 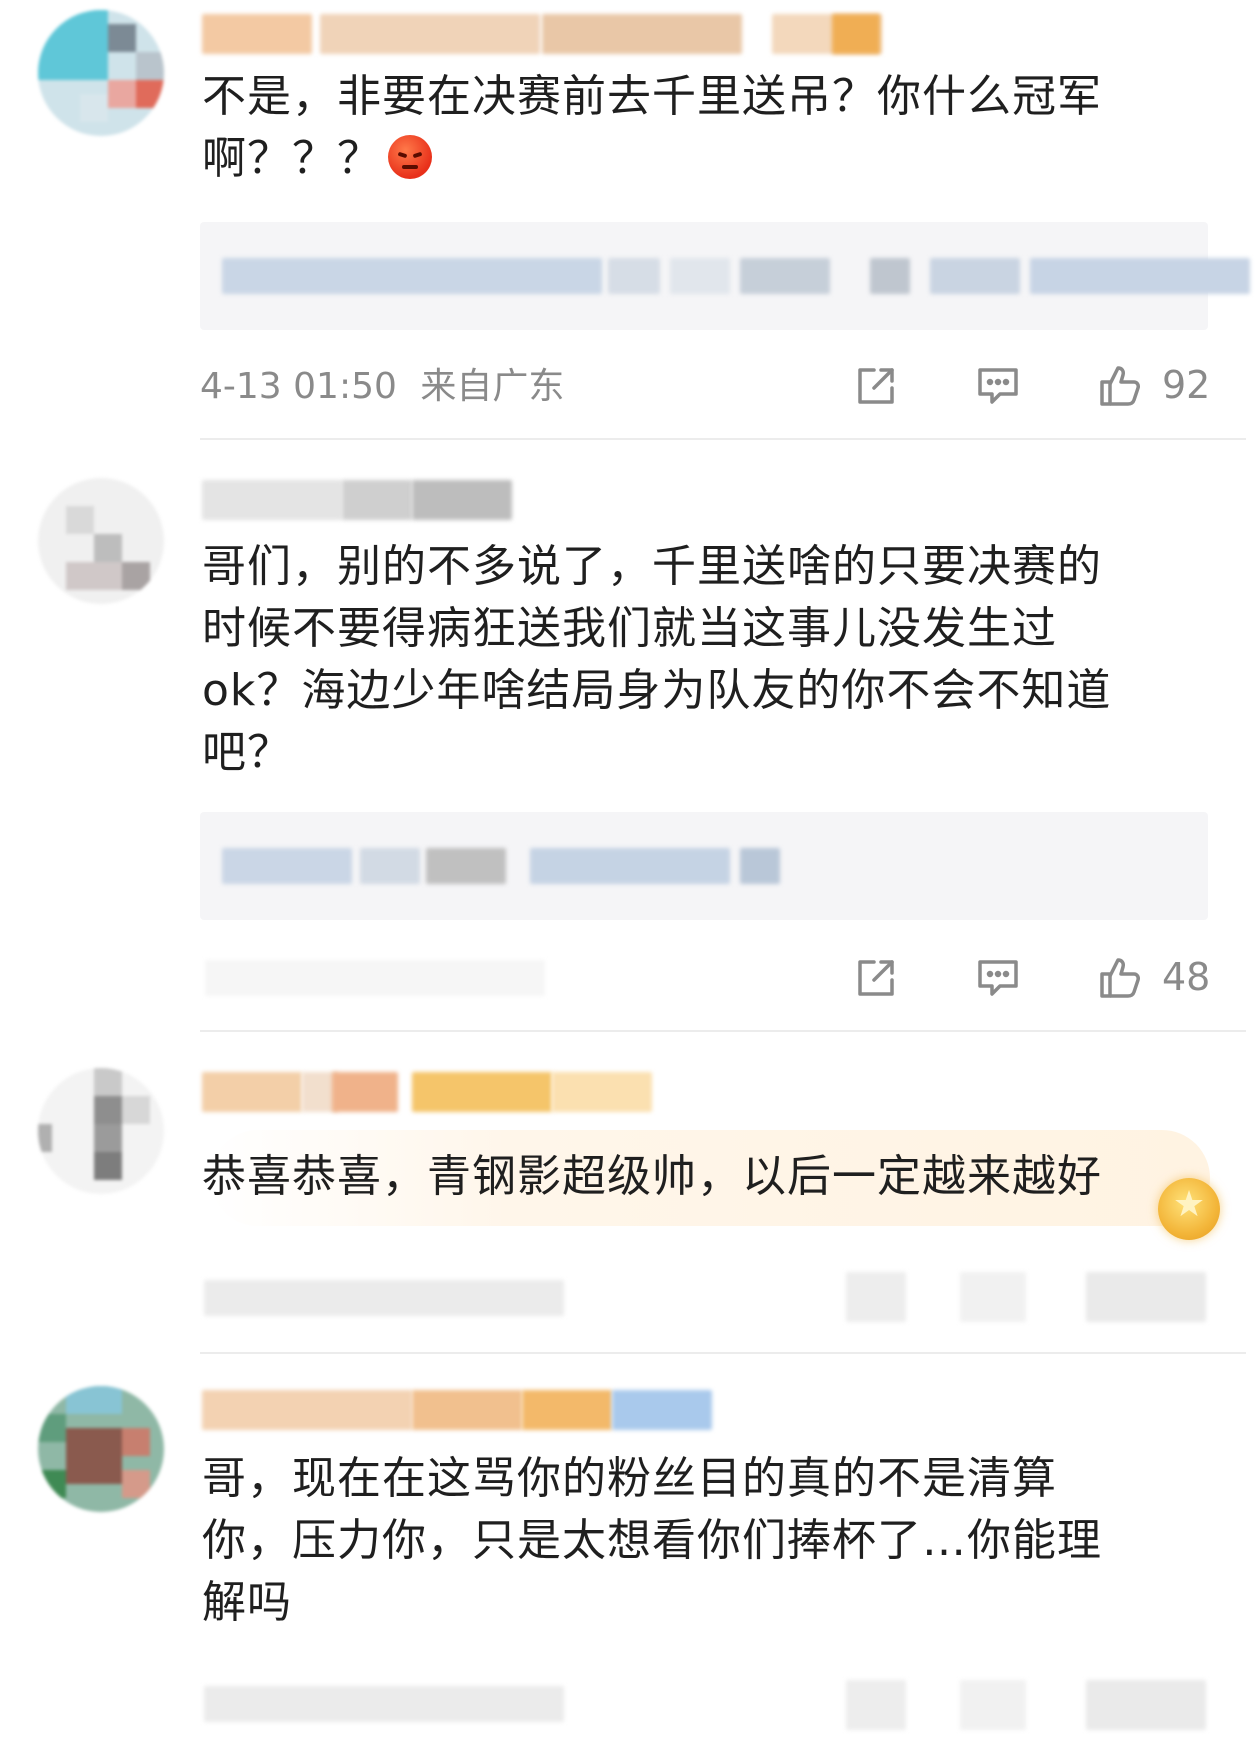 I want to click on comment-text: 不是，非要在决赛前去千里送吊？你什么冠军 啊？？？, so click(x=697, y=128).